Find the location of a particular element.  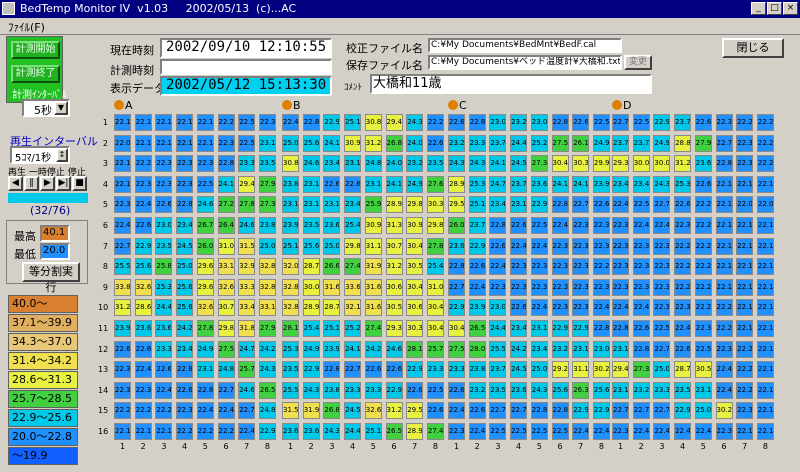

sensor-cell: 25.0 is located at coordinates (332, 246).